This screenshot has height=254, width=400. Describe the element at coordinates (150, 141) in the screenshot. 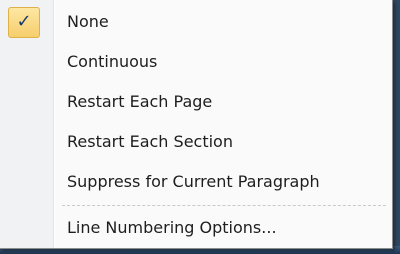

I see `menu-item-label: Restart Each Section` at that location.